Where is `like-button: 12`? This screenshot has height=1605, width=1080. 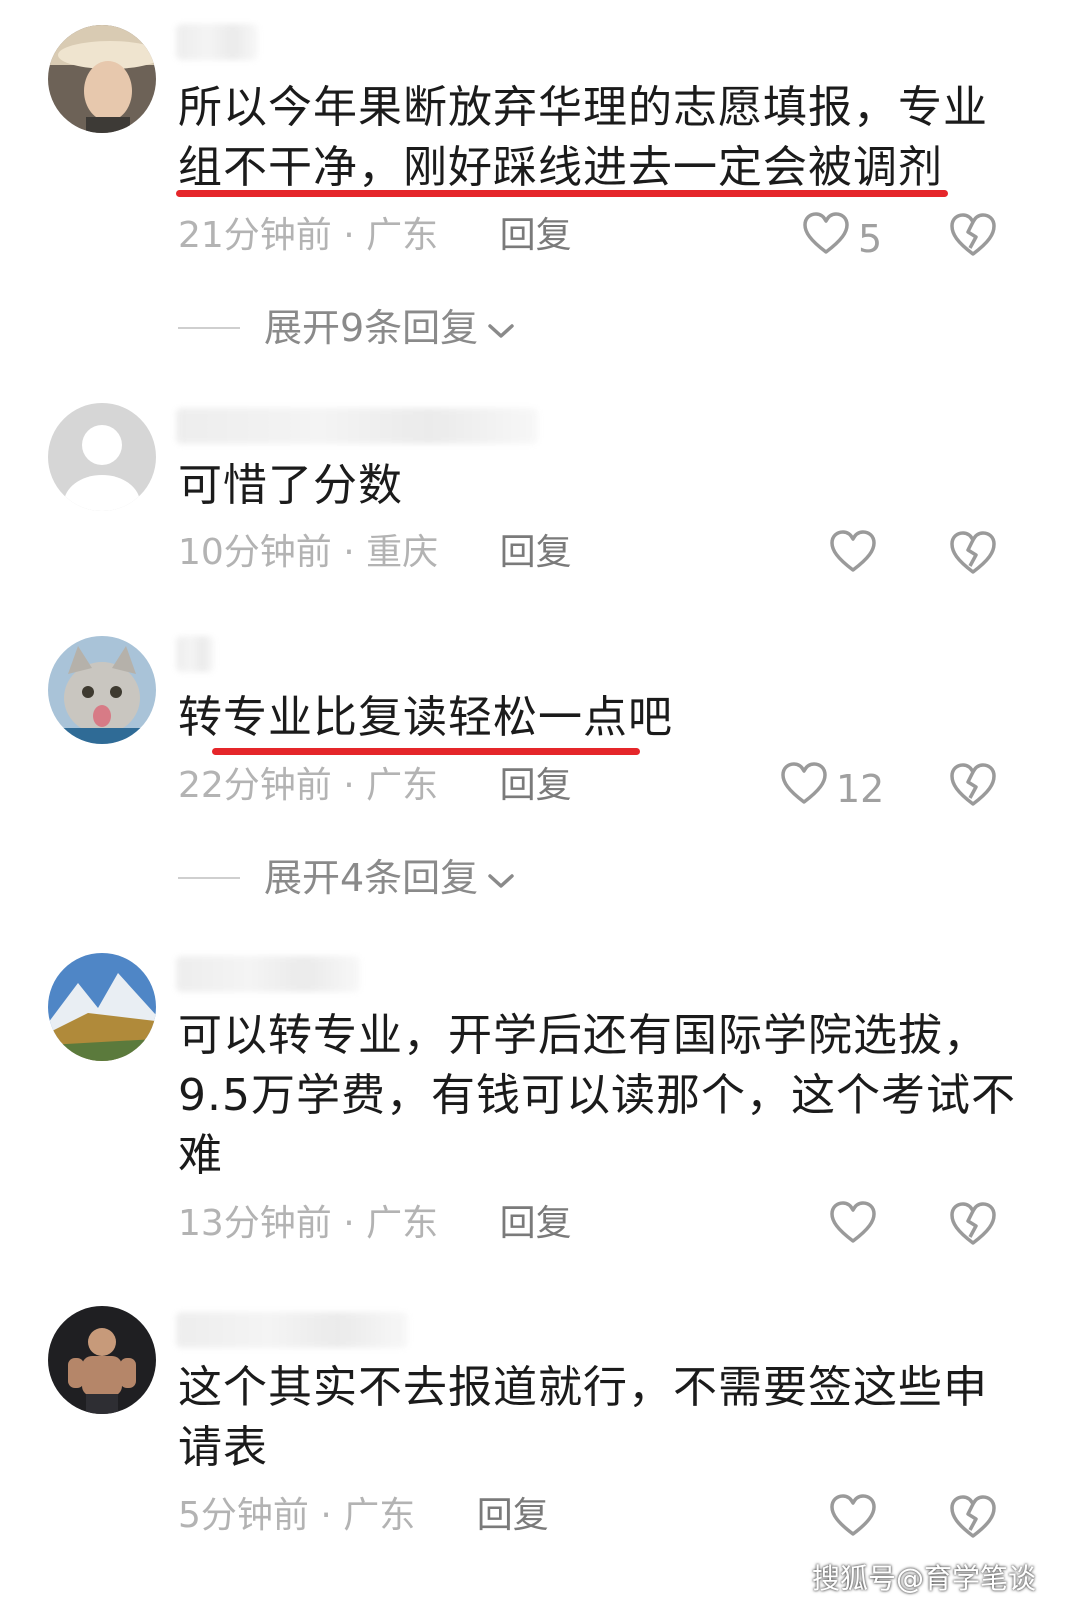 like-button: 12 is located at coordinates (832, 788).